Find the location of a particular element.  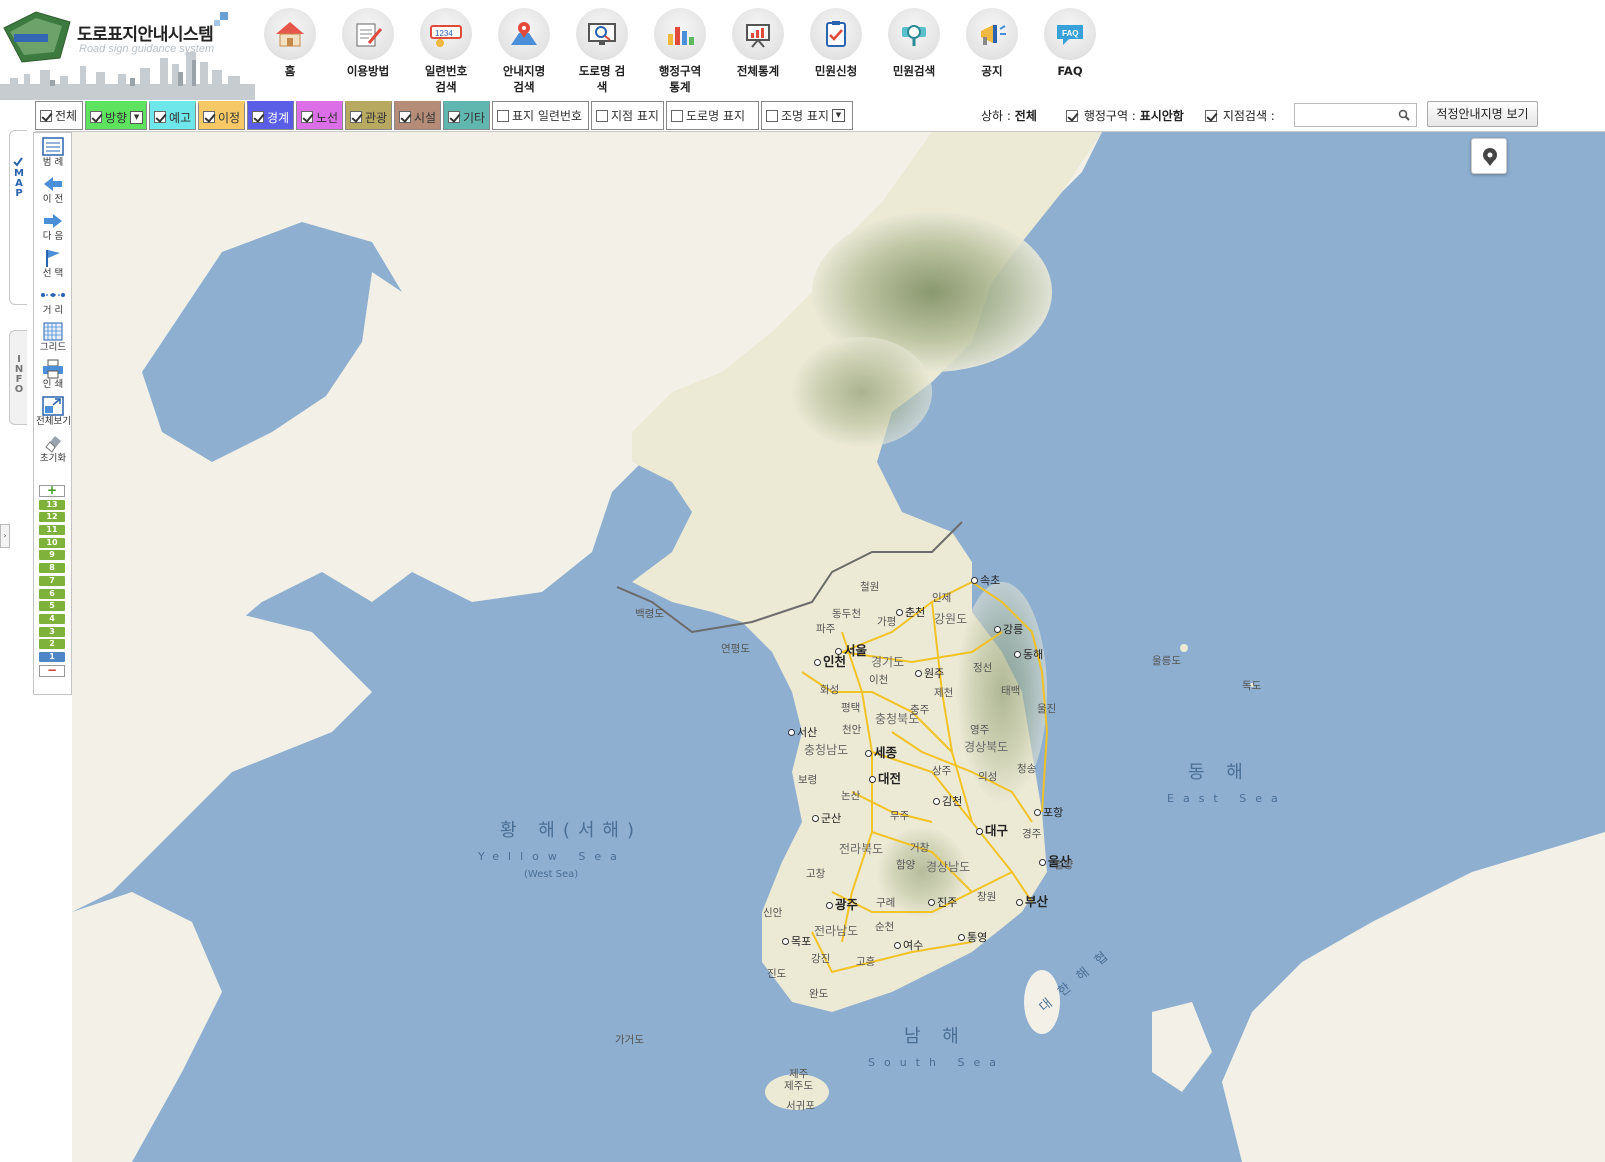

point-search-input is located at coordinates (1355, 115).